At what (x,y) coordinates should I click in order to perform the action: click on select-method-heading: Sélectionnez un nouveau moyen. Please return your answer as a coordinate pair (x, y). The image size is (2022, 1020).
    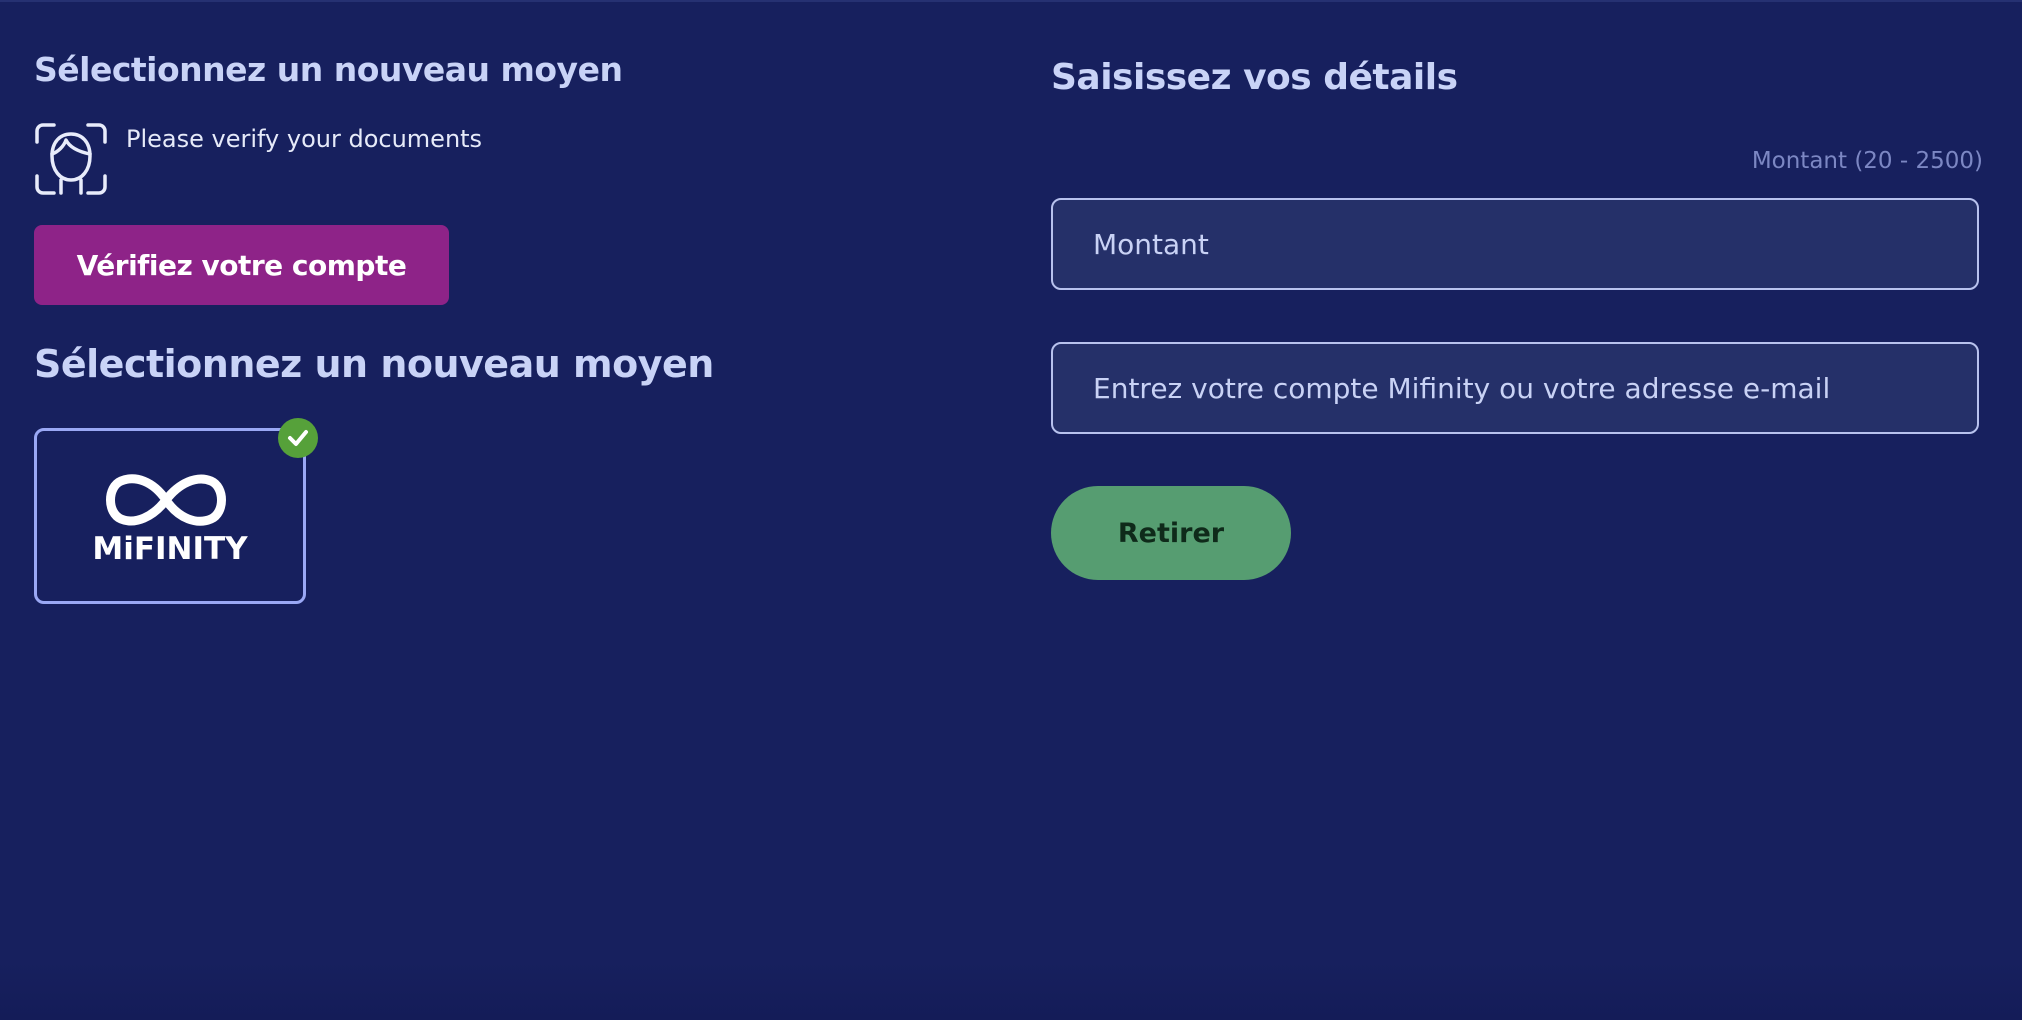
    Looking at the image, I should click on (328, 69).